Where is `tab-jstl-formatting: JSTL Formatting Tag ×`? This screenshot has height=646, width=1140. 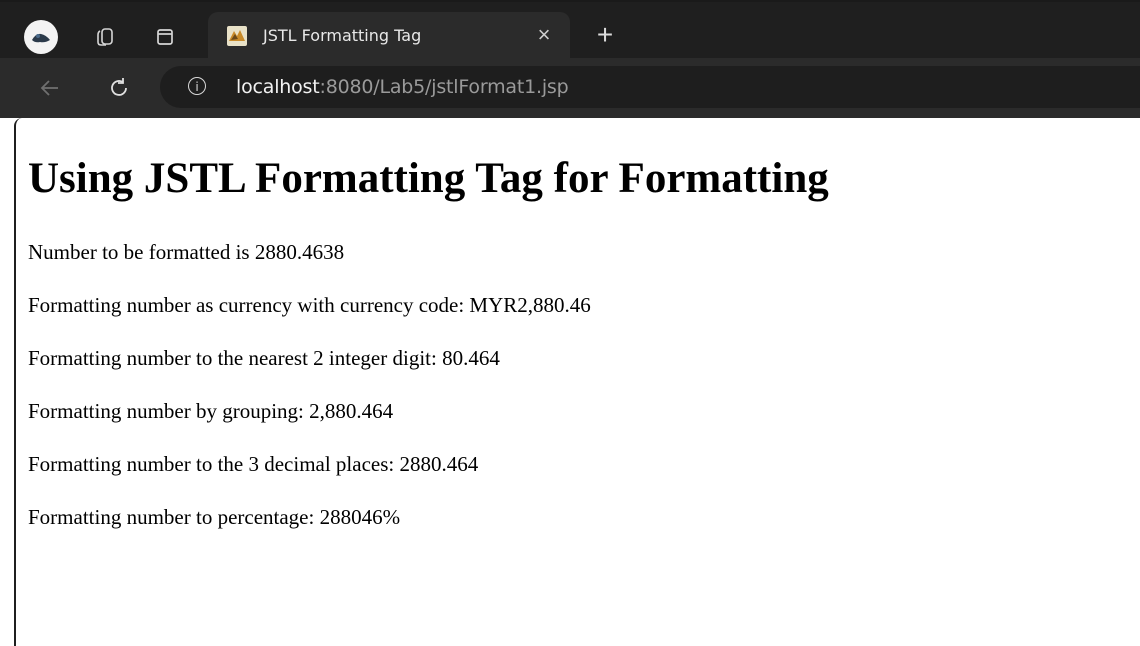
tab-jstl-formatting: JSTL Formatting Tag × is located at coordinates (389, 36).